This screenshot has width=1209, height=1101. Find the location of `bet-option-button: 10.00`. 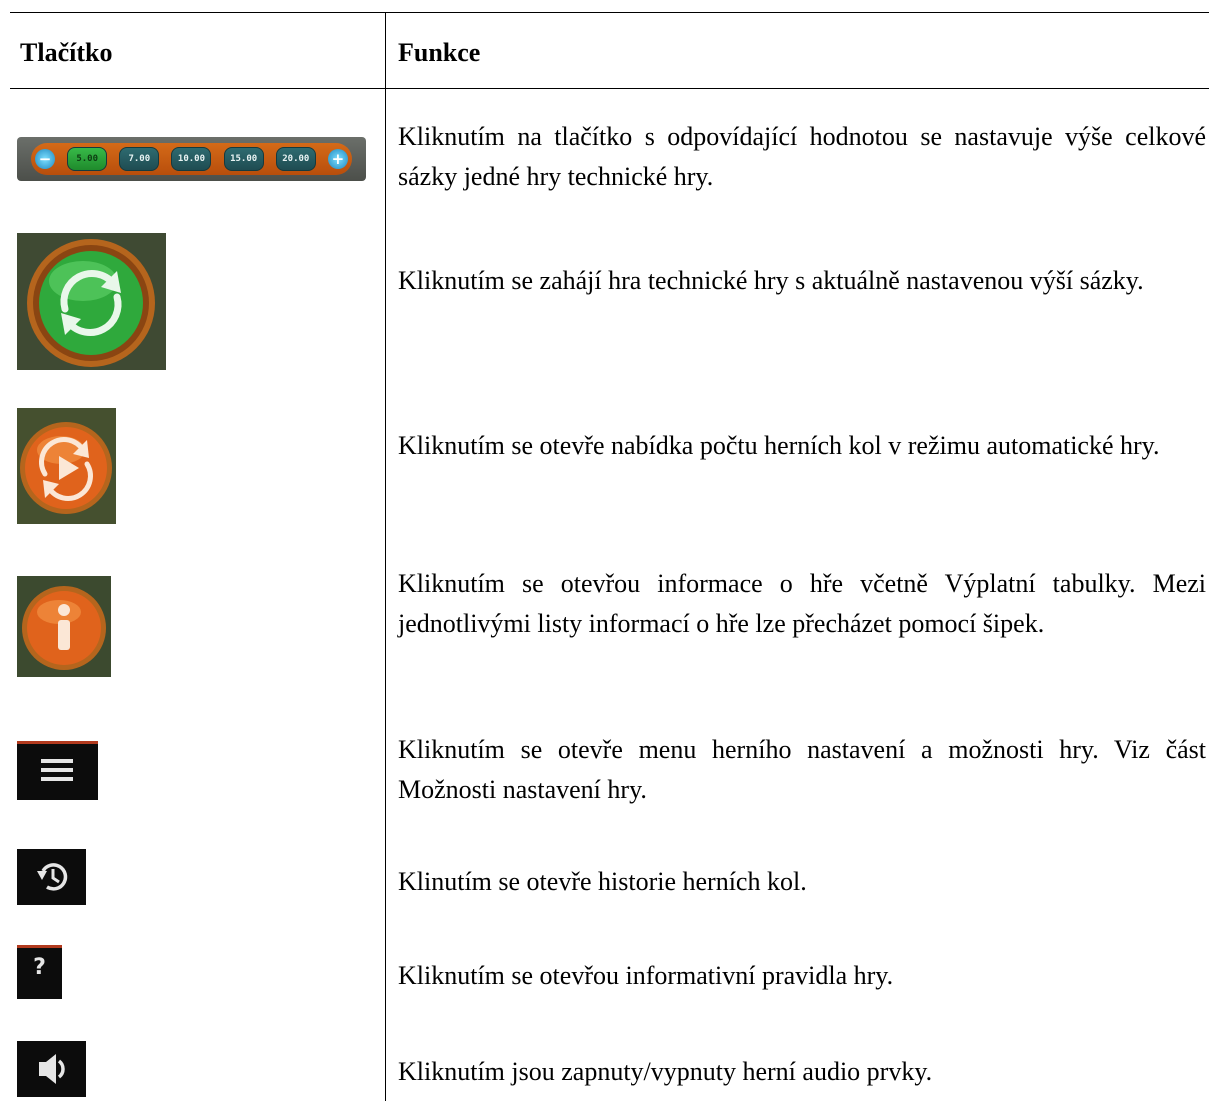

bet-option-button: 10.00 is located at coordinates (191, 159).